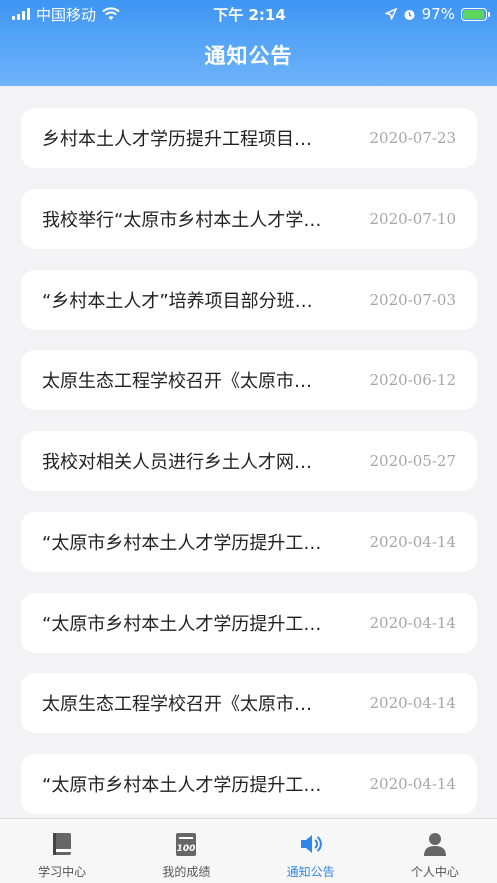  I want to click on notice-date: 2020-07-10, so click(412, 219).